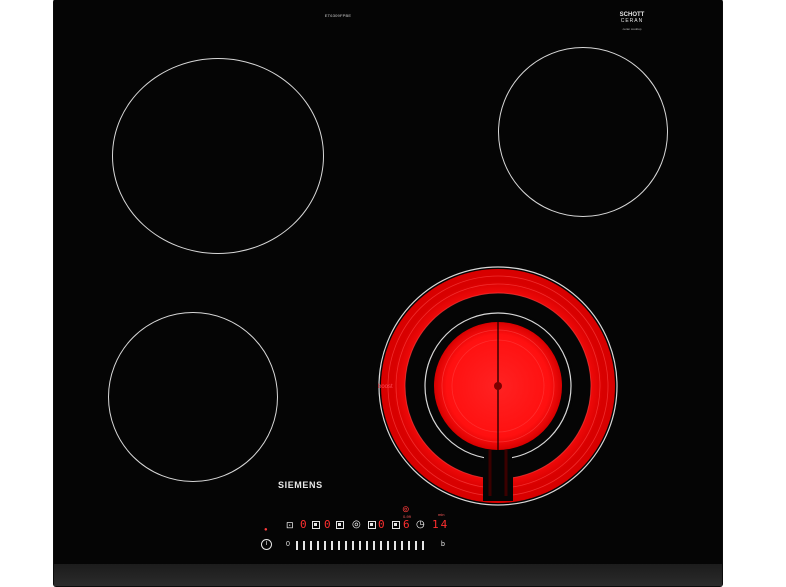 The height and width of the screenshot is (587, 786). What do you see at coordinates (316, 525) in the screenshot?
I see `zone-select-icon-rear-left` at bounding box center [316, 525].